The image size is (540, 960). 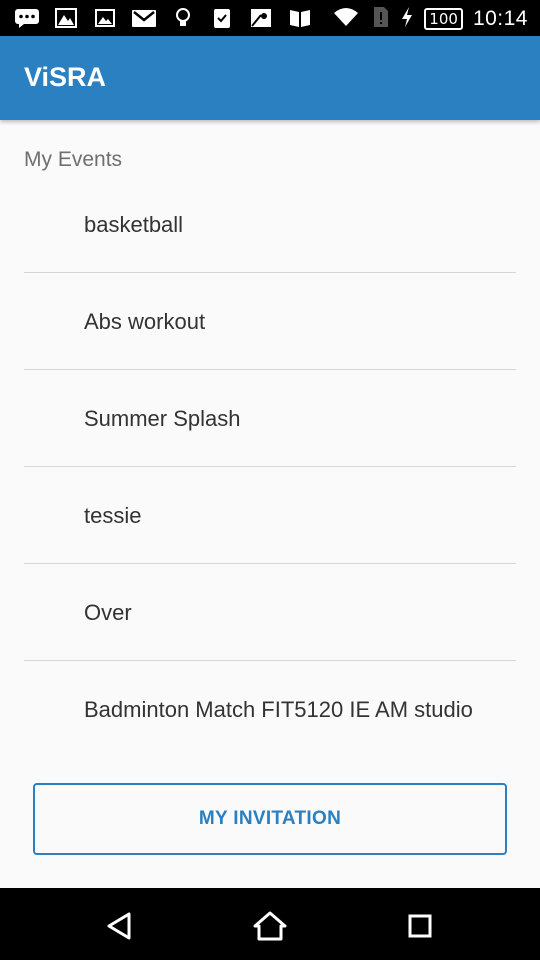 What do you see at coordinates (270, 321) in the screenshot?
I see `event-item-abs-workout: Abs workout` at bounding box center [270, 321].